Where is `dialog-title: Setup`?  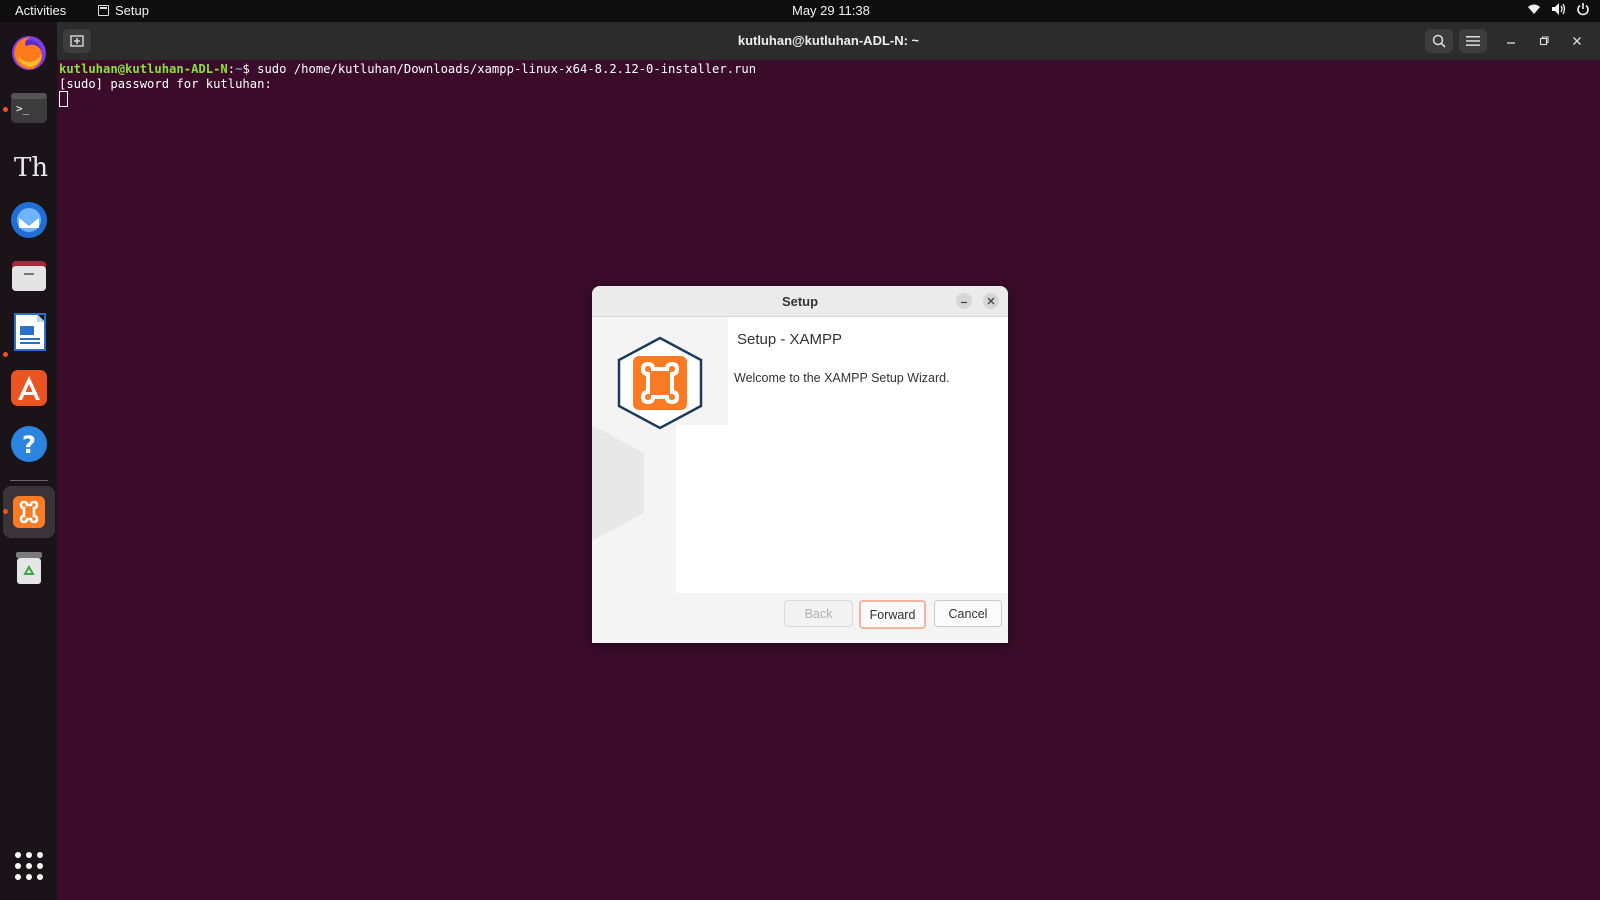
dialog-title: Setup is located at coordinates (800, 301).